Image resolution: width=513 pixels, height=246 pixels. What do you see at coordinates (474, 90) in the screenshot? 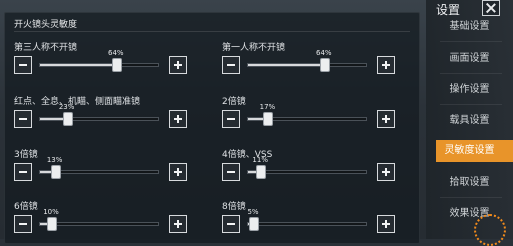
I see `sidebar-item-controls: 操作设置` at bounding box center [474, 90].